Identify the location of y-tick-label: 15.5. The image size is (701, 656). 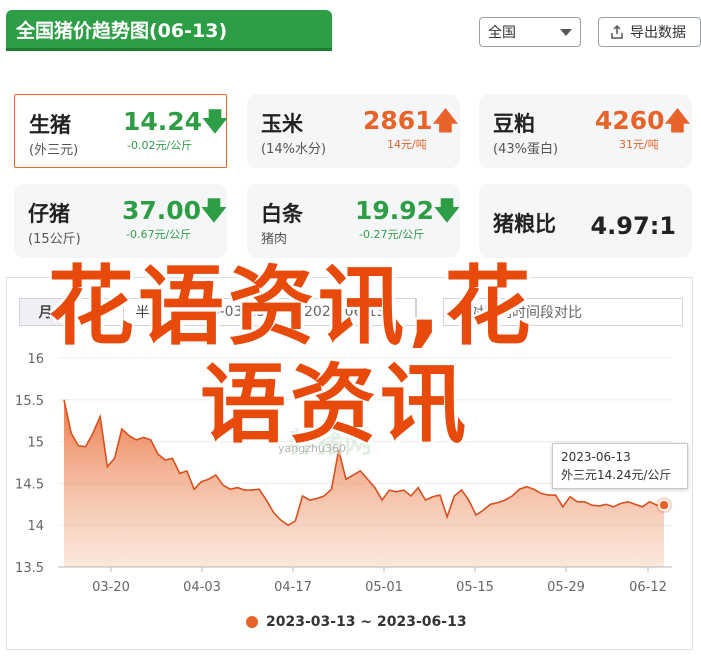
(29, 401).